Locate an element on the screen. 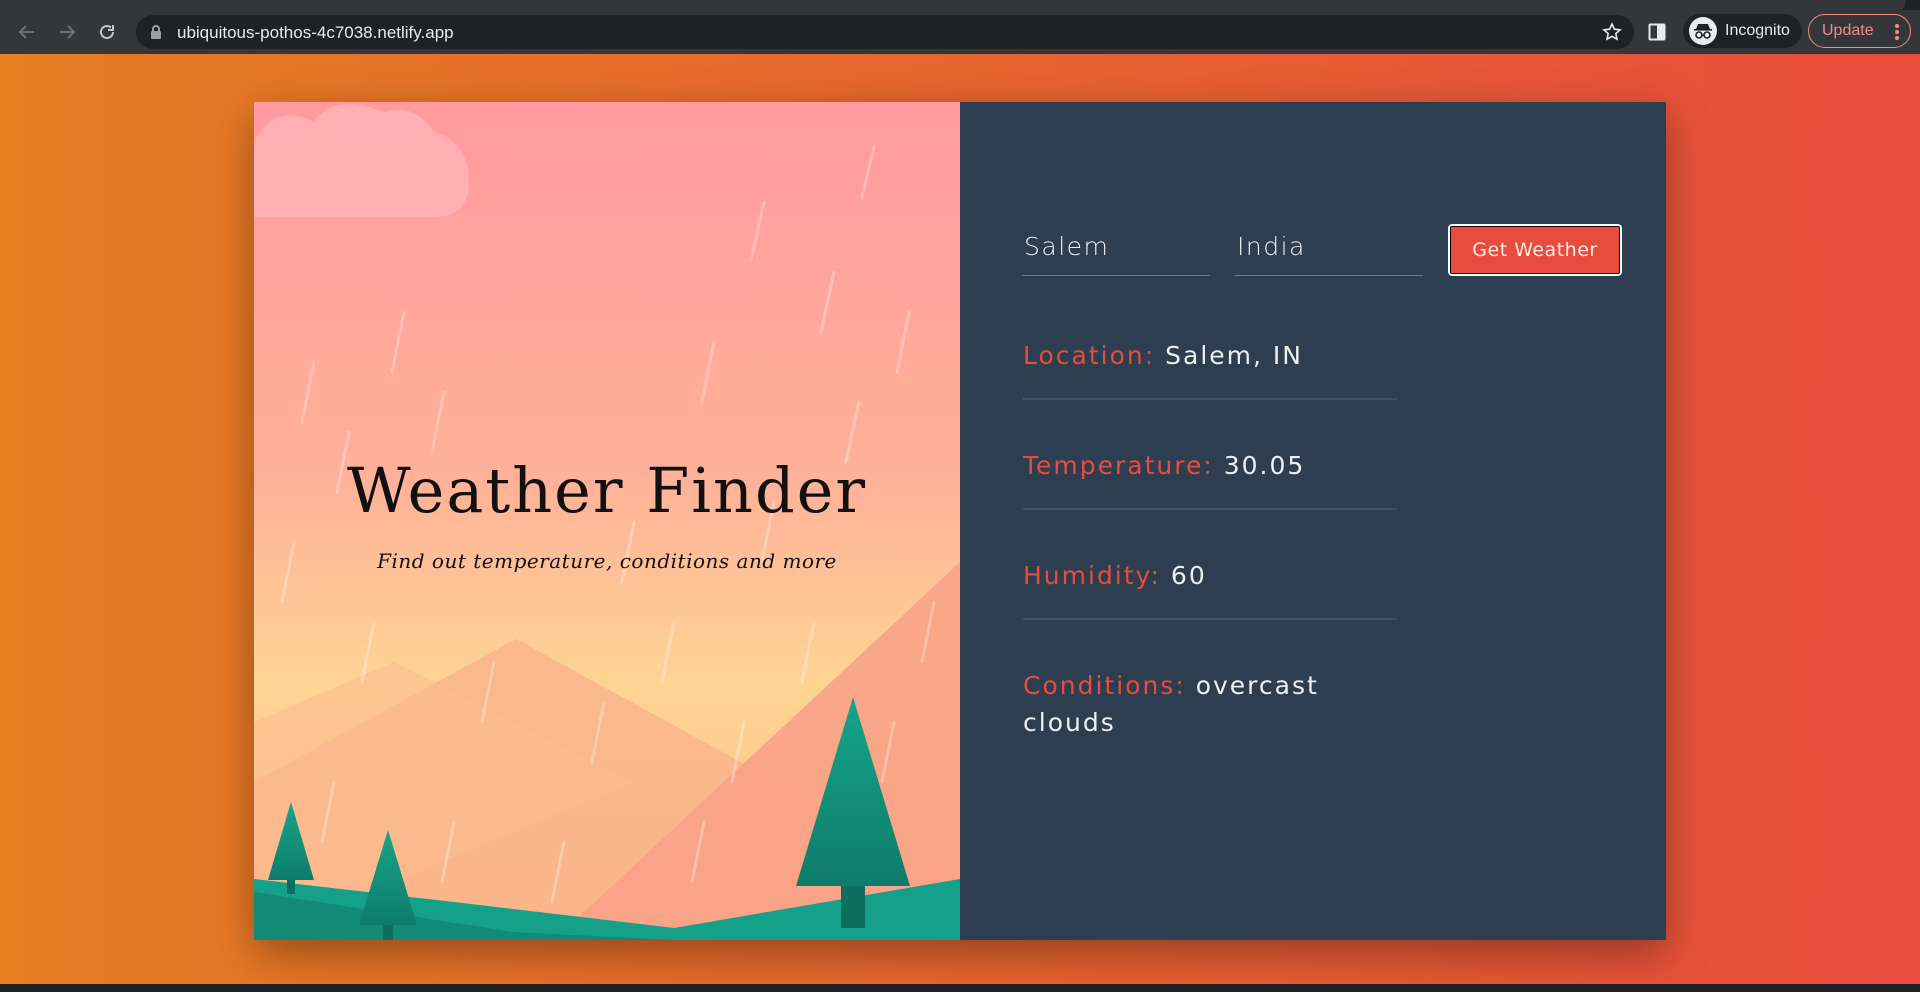 The height and width of the screenshot is (992, 1920). forward-button is located at coordinates (67, 32).